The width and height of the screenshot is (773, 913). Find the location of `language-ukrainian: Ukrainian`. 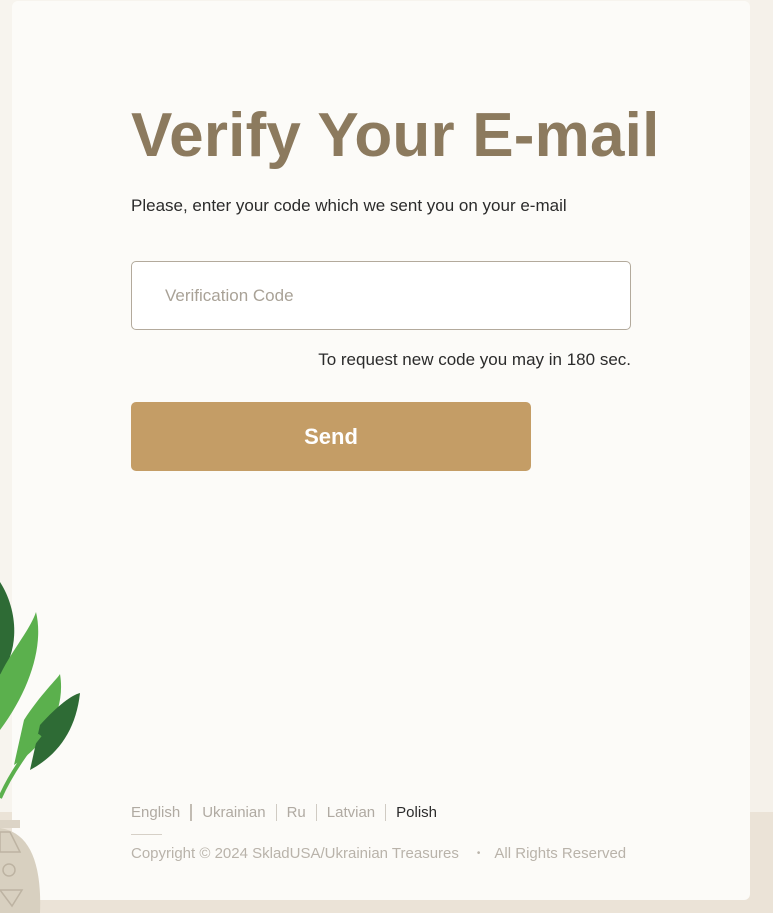

language-ukrainian: Ukrainian is located at coordinates (233, 812).